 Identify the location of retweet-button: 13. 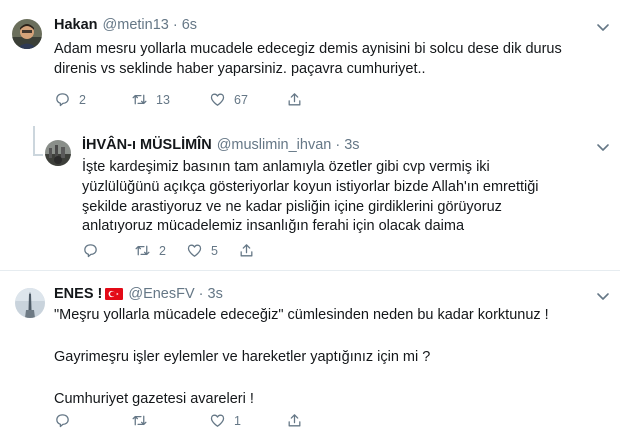
(170, 99).